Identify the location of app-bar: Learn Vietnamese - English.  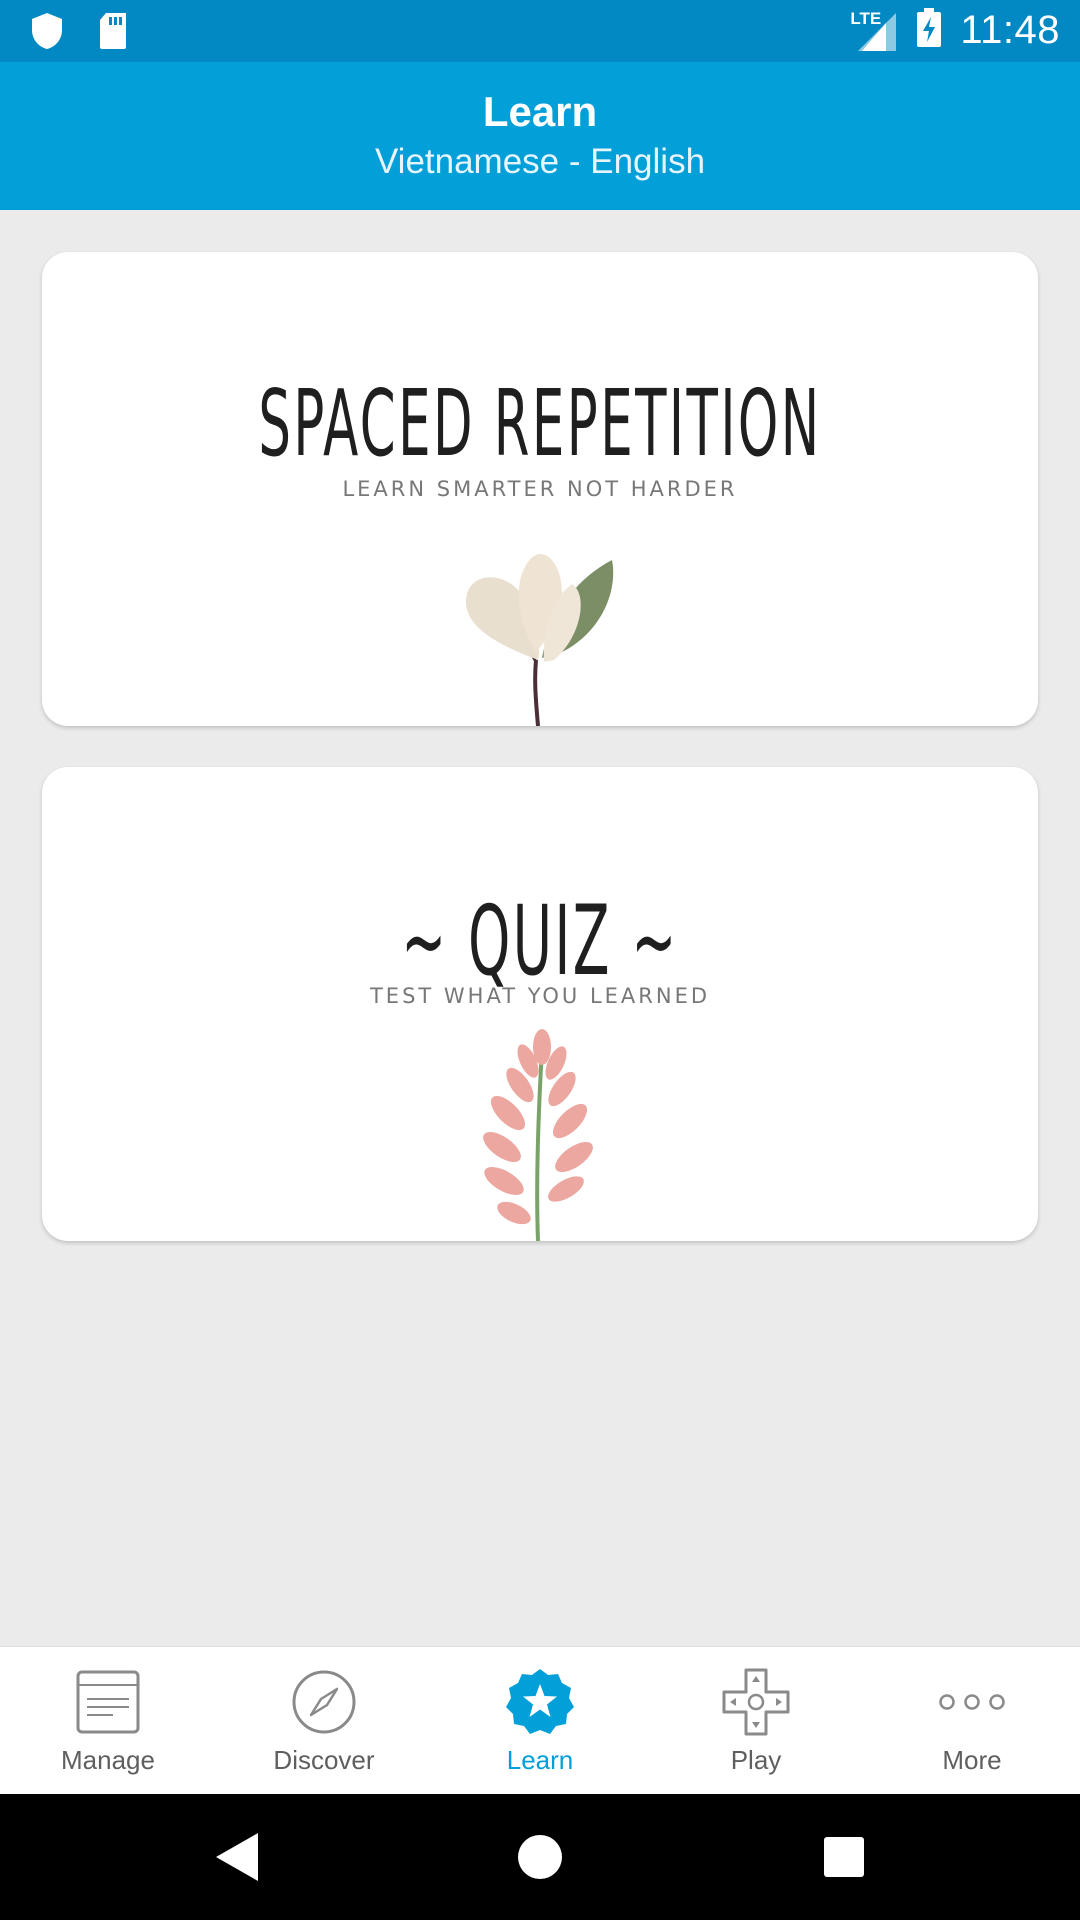
(540, 136).